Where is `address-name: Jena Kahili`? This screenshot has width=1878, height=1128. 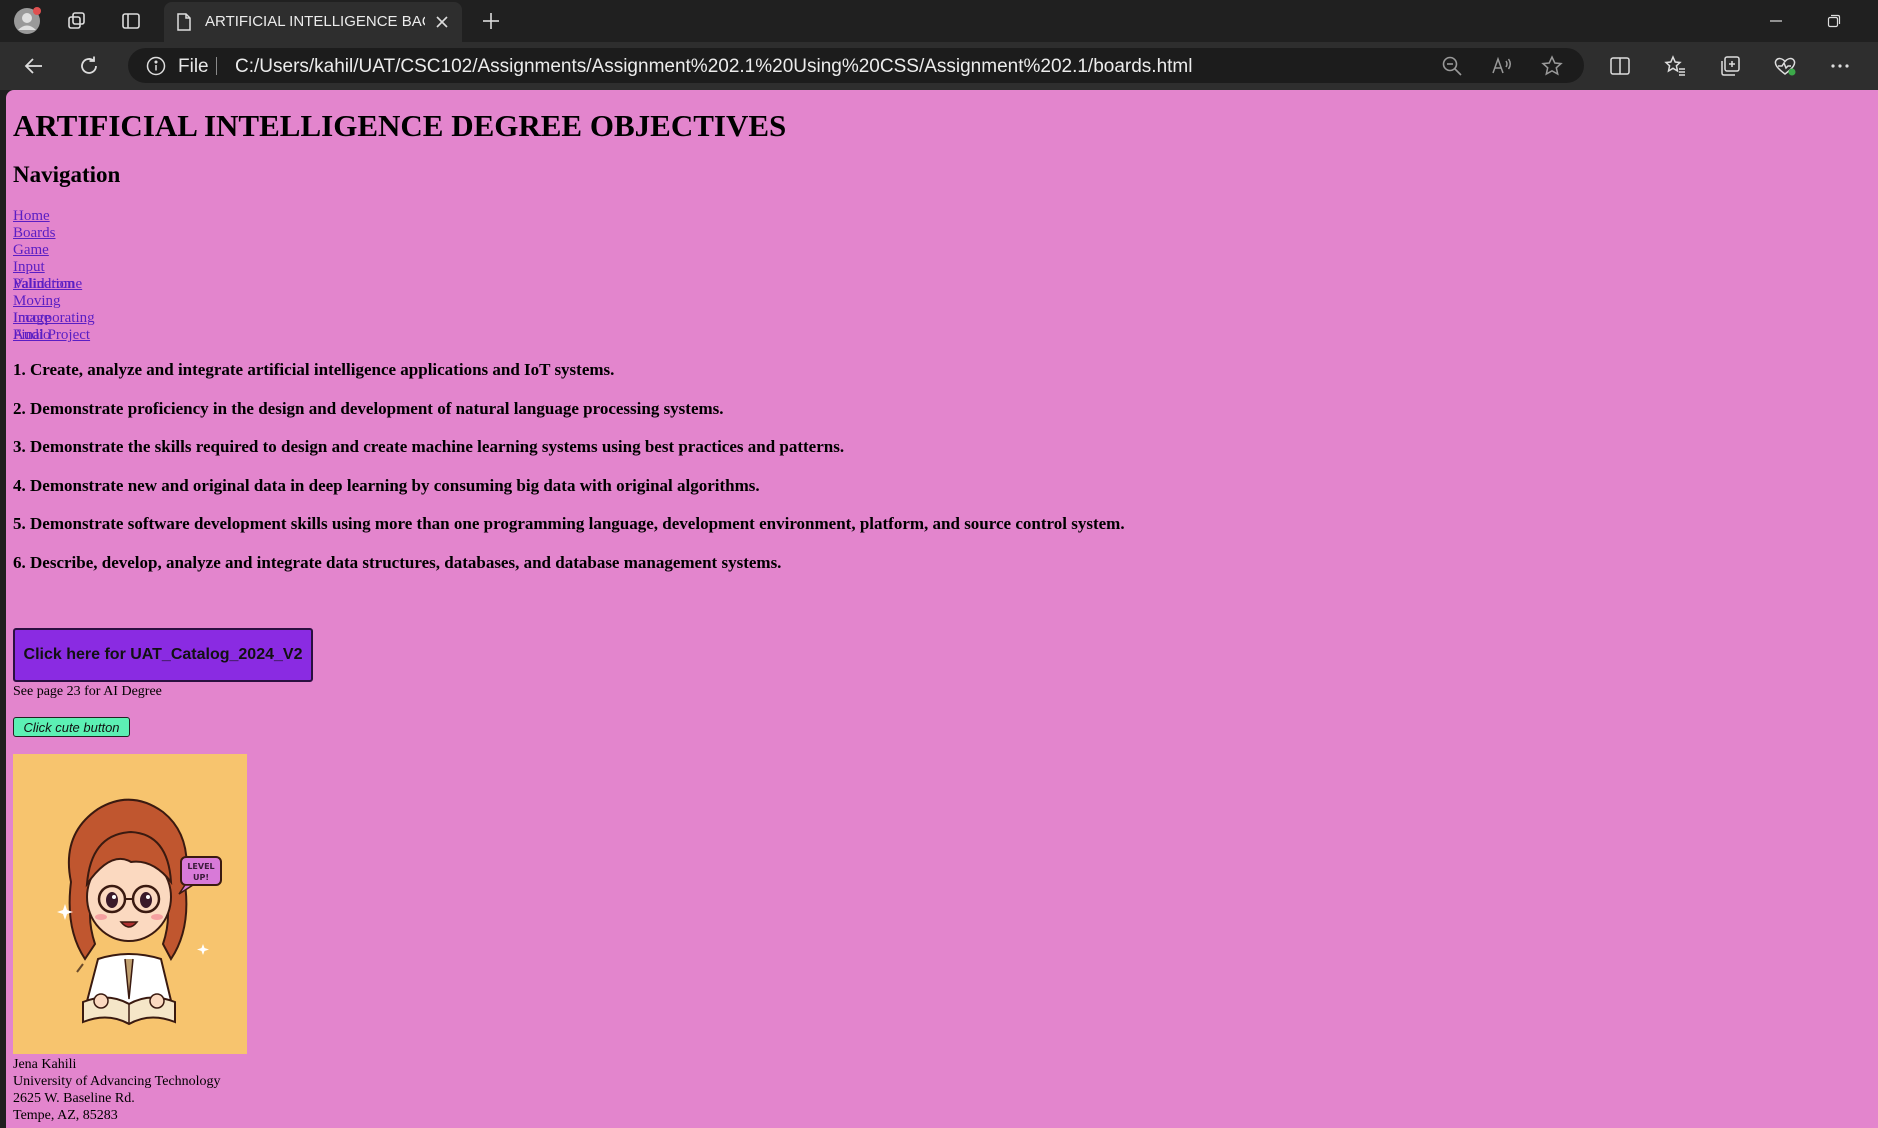
address-name: Jena Kahili is located at coordinates (45, 1064).